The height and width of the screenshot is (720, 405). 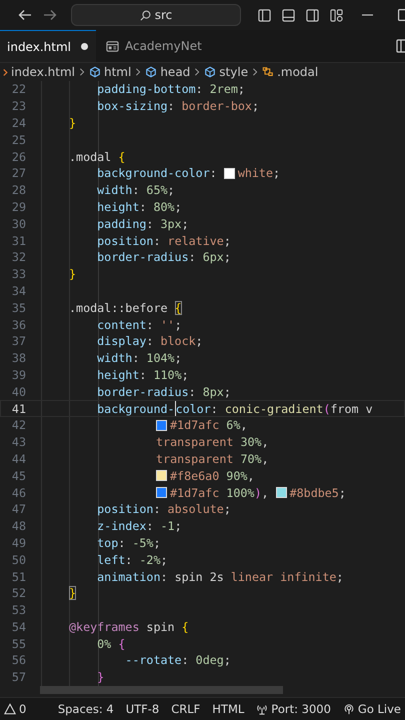 I want to click on breadcrumb-item: index.html, so click(x=43, y=72).